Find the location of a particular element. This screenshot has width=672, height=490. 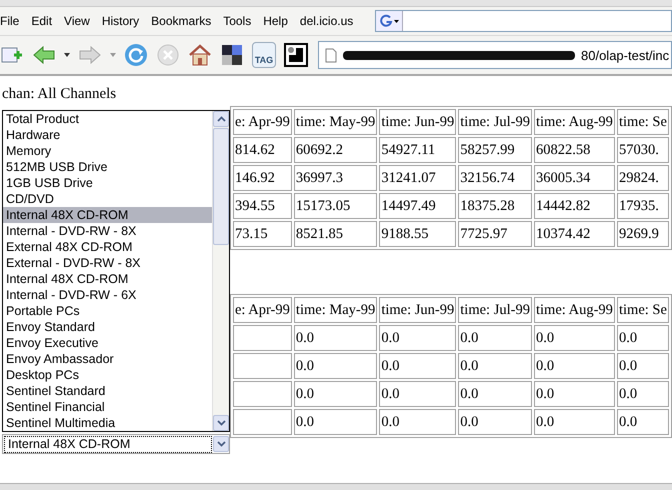

table-cell: 31241.07 is located at coordinates (417, 178).